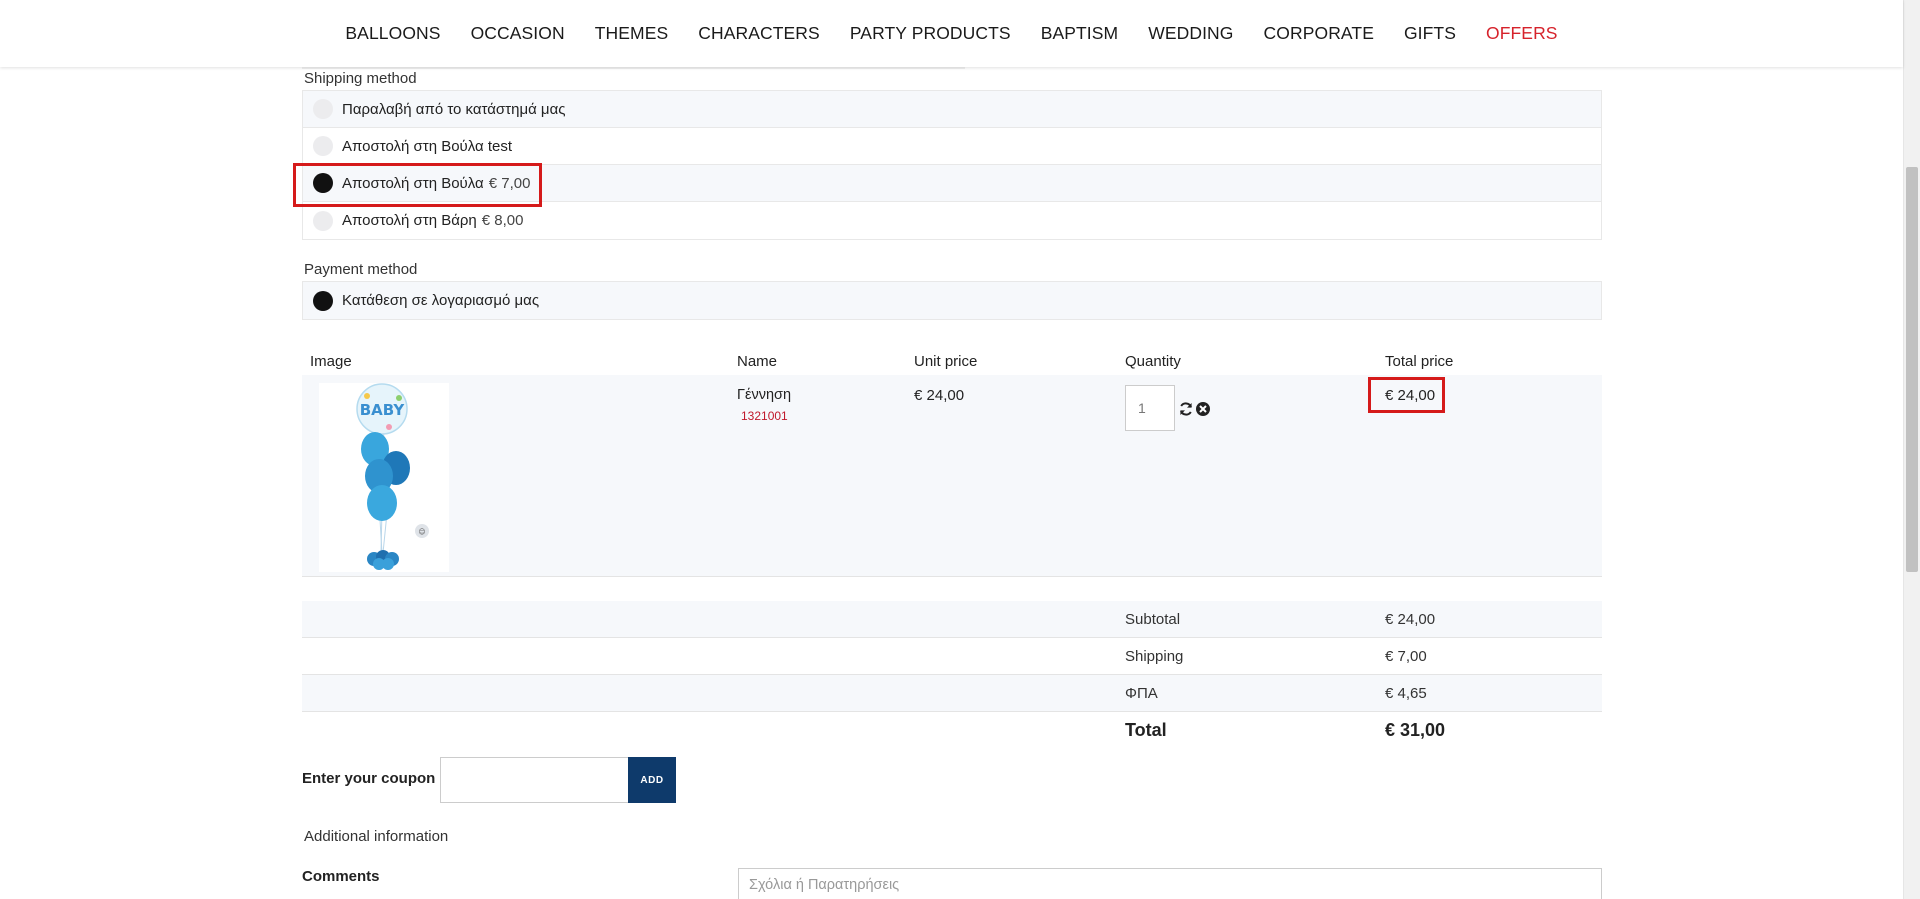 The width and height of the screenshot is (1920, 899). I want to click on shipping-method-title: Shipping method, so click(360, 78).